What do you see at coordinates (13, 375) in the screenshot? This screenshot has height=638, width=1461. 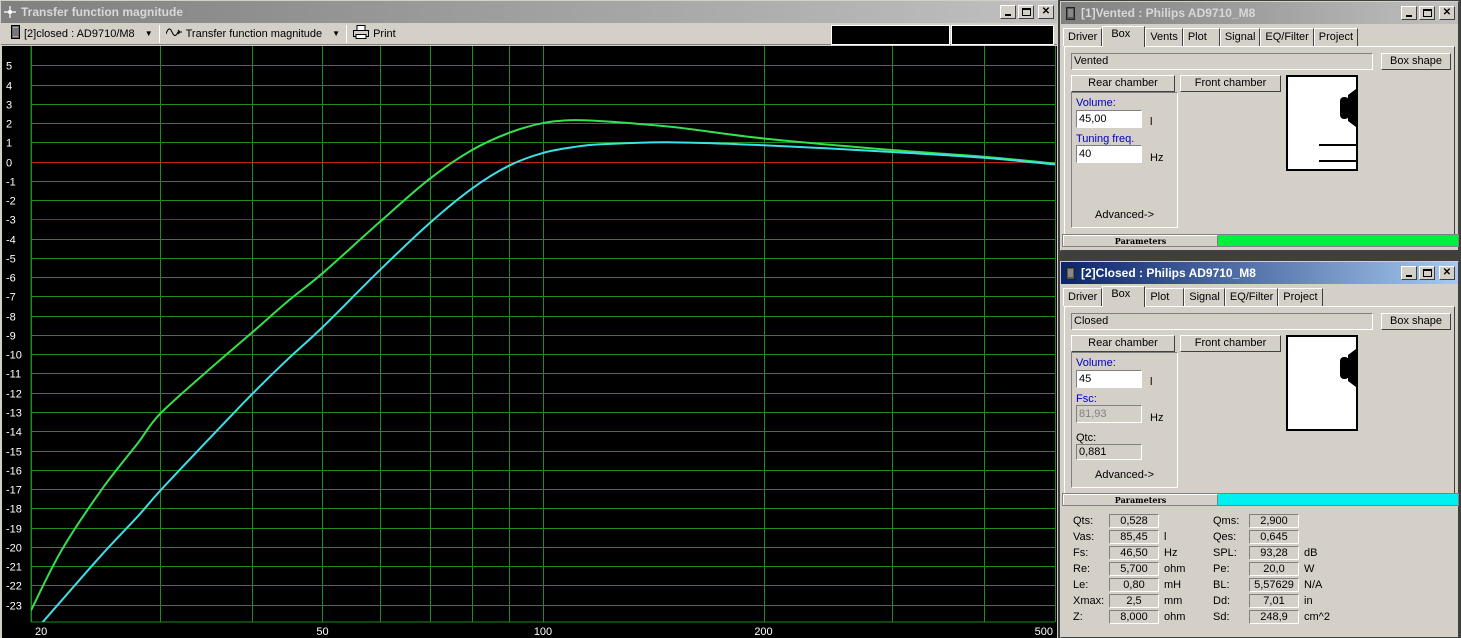 I see `y-tick-label: -11` at bounding box center [13, 375].